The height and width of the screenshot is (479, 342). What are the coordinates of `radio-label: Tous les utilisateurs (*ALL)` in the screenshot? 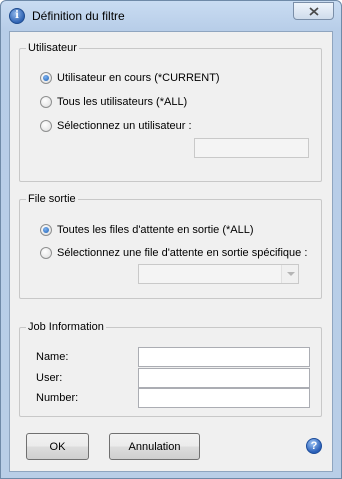 It's located at (122, 102).